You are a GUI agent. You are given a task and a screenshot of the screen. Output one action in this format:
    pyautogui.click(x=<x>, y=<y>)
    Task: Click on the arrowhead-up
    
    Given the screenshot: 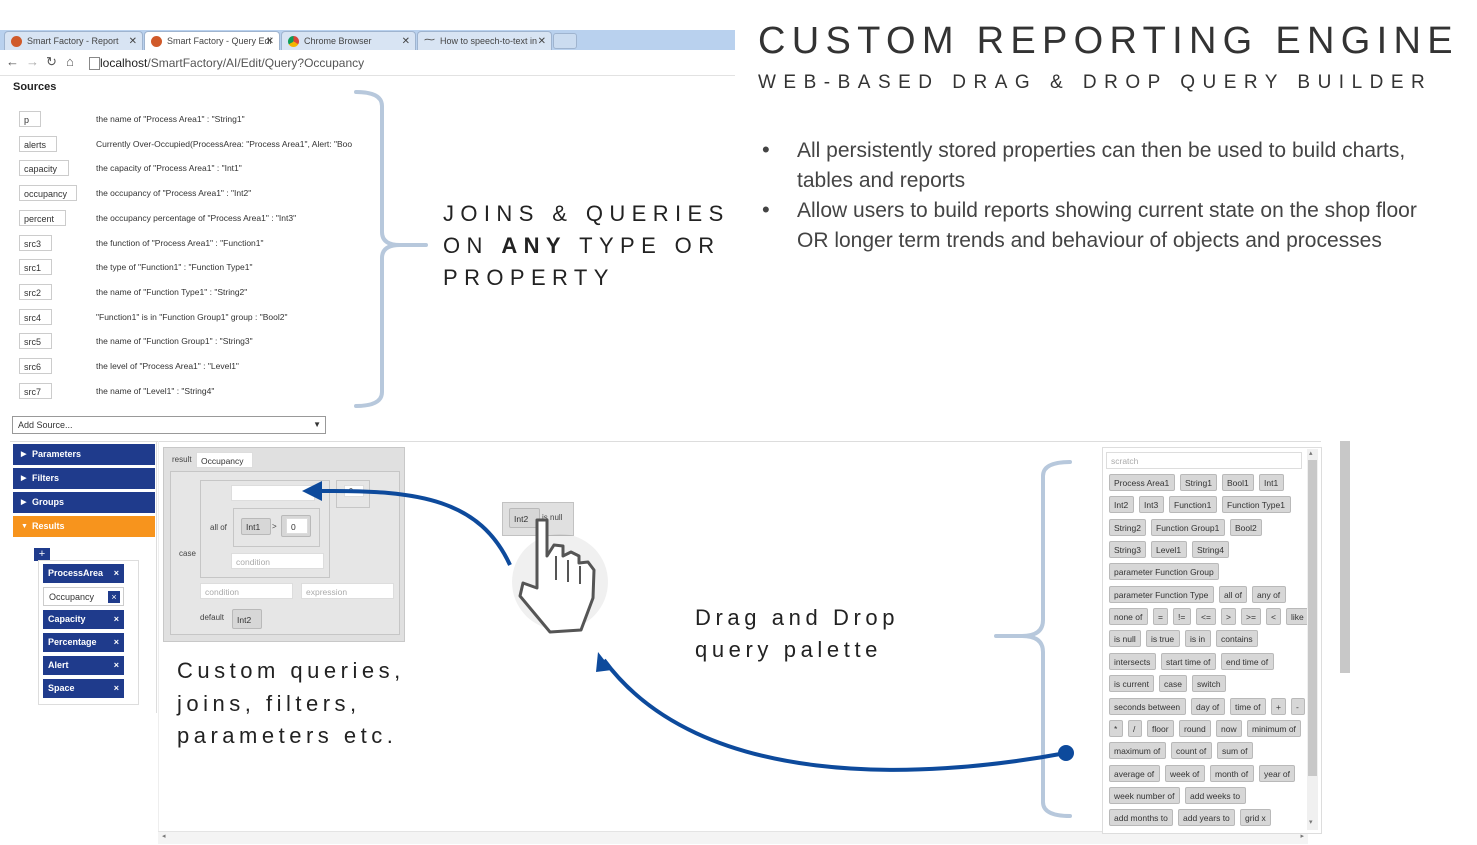 What is the action you would take?
    pyautogui.click(x=604, y=662)
    